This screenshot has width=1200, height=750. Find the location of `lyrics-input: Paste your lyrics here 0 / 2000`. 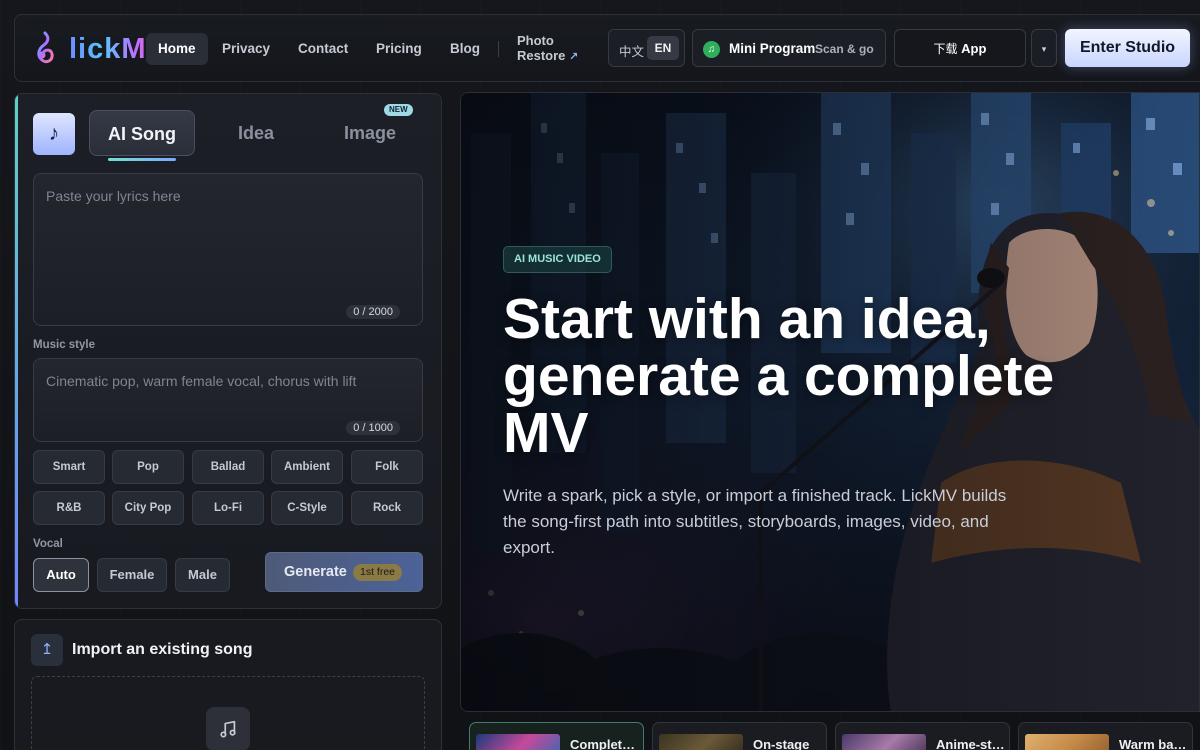

lyrics-input: Paste your lyrics here 0 / 2000 is located at coordinates (228, 249).